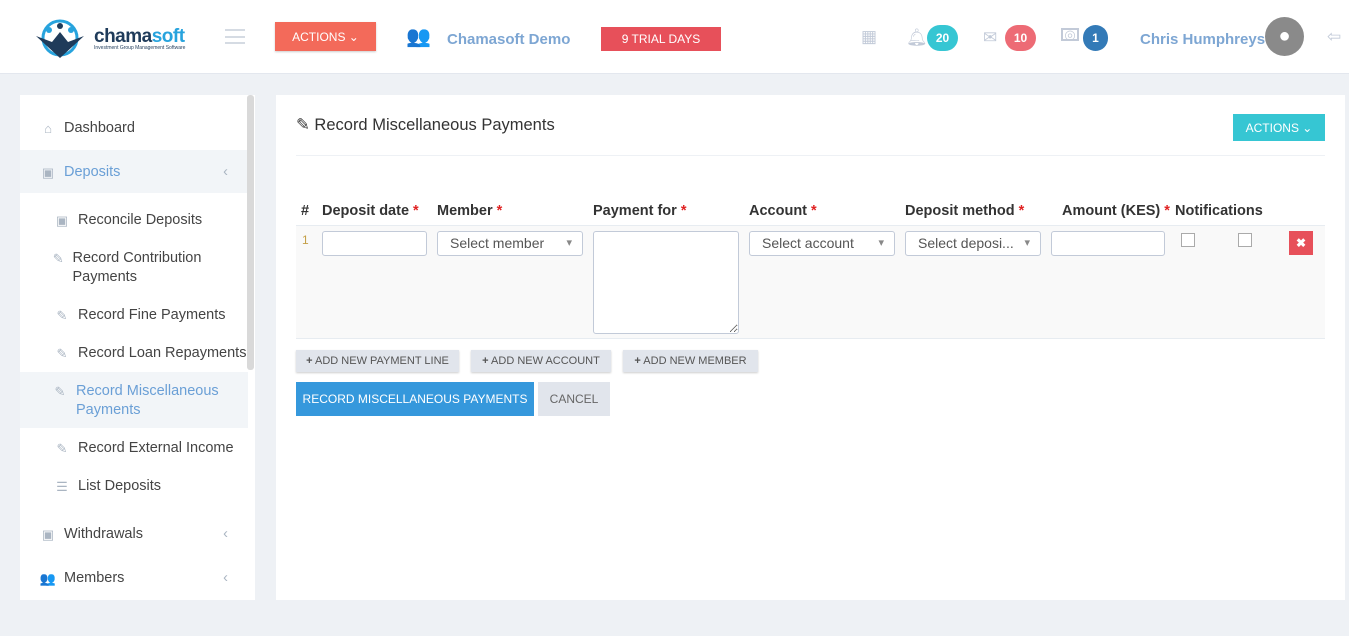 This screenshot has height=636, width=1349. What do you see at coordinates (1245, 240) in the screenshot?
I see `email-notification-checkbox` at bounding box center [1245, 240].